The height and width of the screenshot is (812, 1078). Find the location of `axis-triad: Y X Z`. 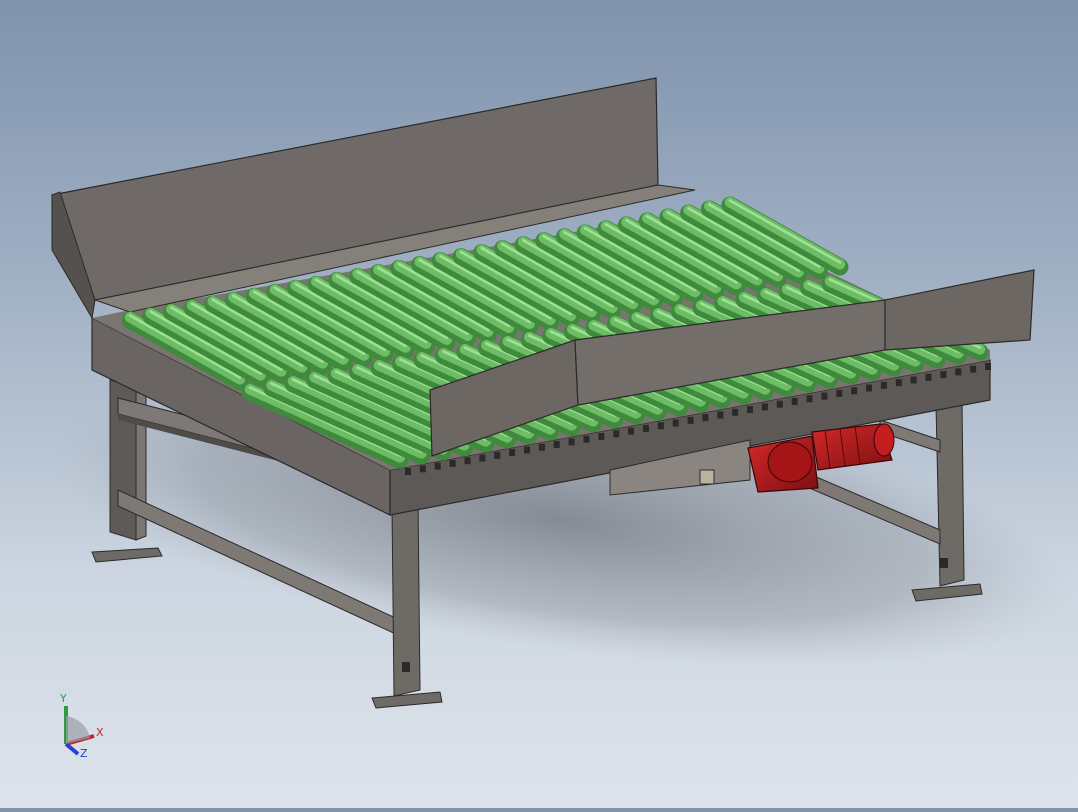

axis-triad: Y X Z is located at coordinates (81, 726).